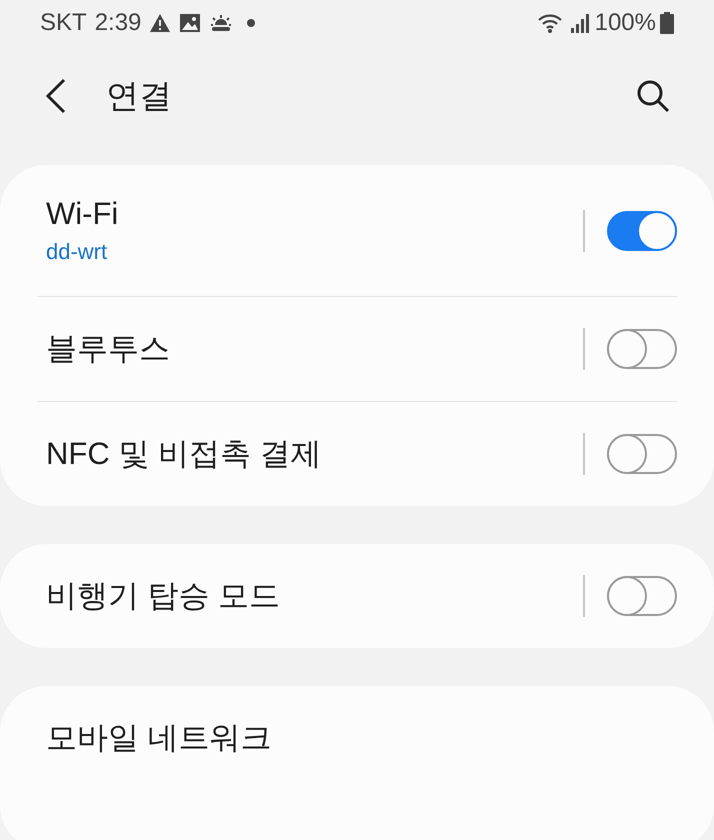 The image size is (714, 840). I want to click on setting-title: 비행기 탑승 모드, so click(314, 596).